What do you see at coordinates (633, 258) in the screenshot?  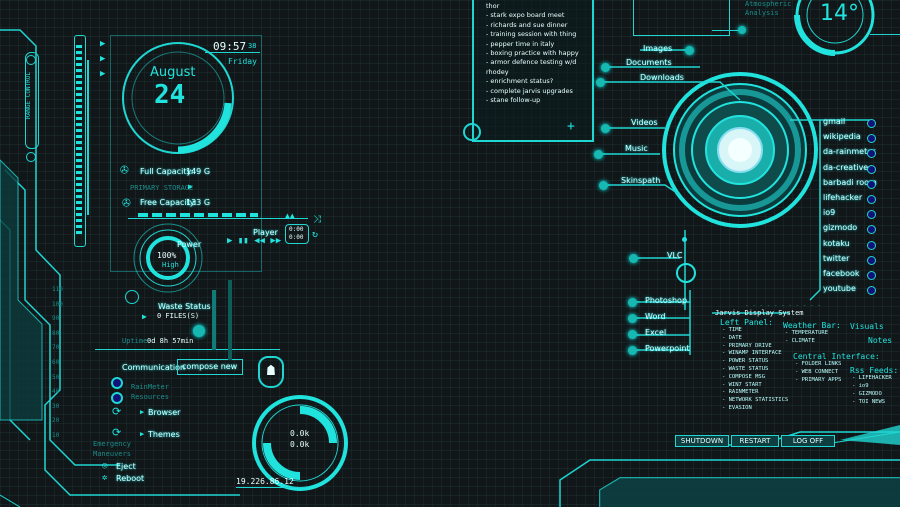 I see `vlc-dot` at bounding box center [633, 258].